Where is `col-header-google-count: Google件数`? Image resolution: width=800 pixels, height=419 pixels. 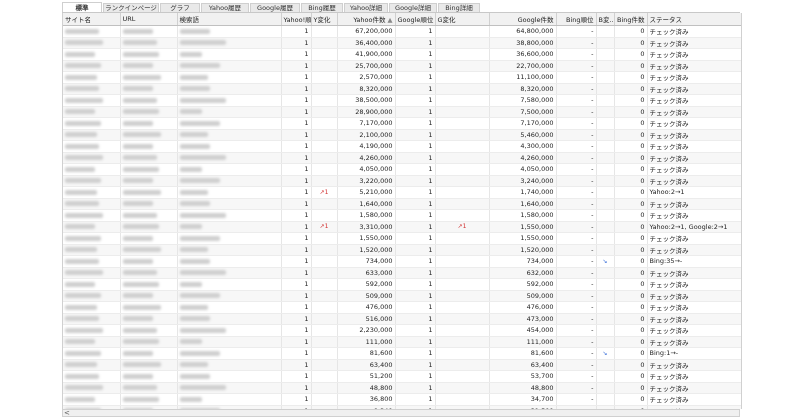
col-header-google-count: Google件数 is located at coordinates (523, 19).